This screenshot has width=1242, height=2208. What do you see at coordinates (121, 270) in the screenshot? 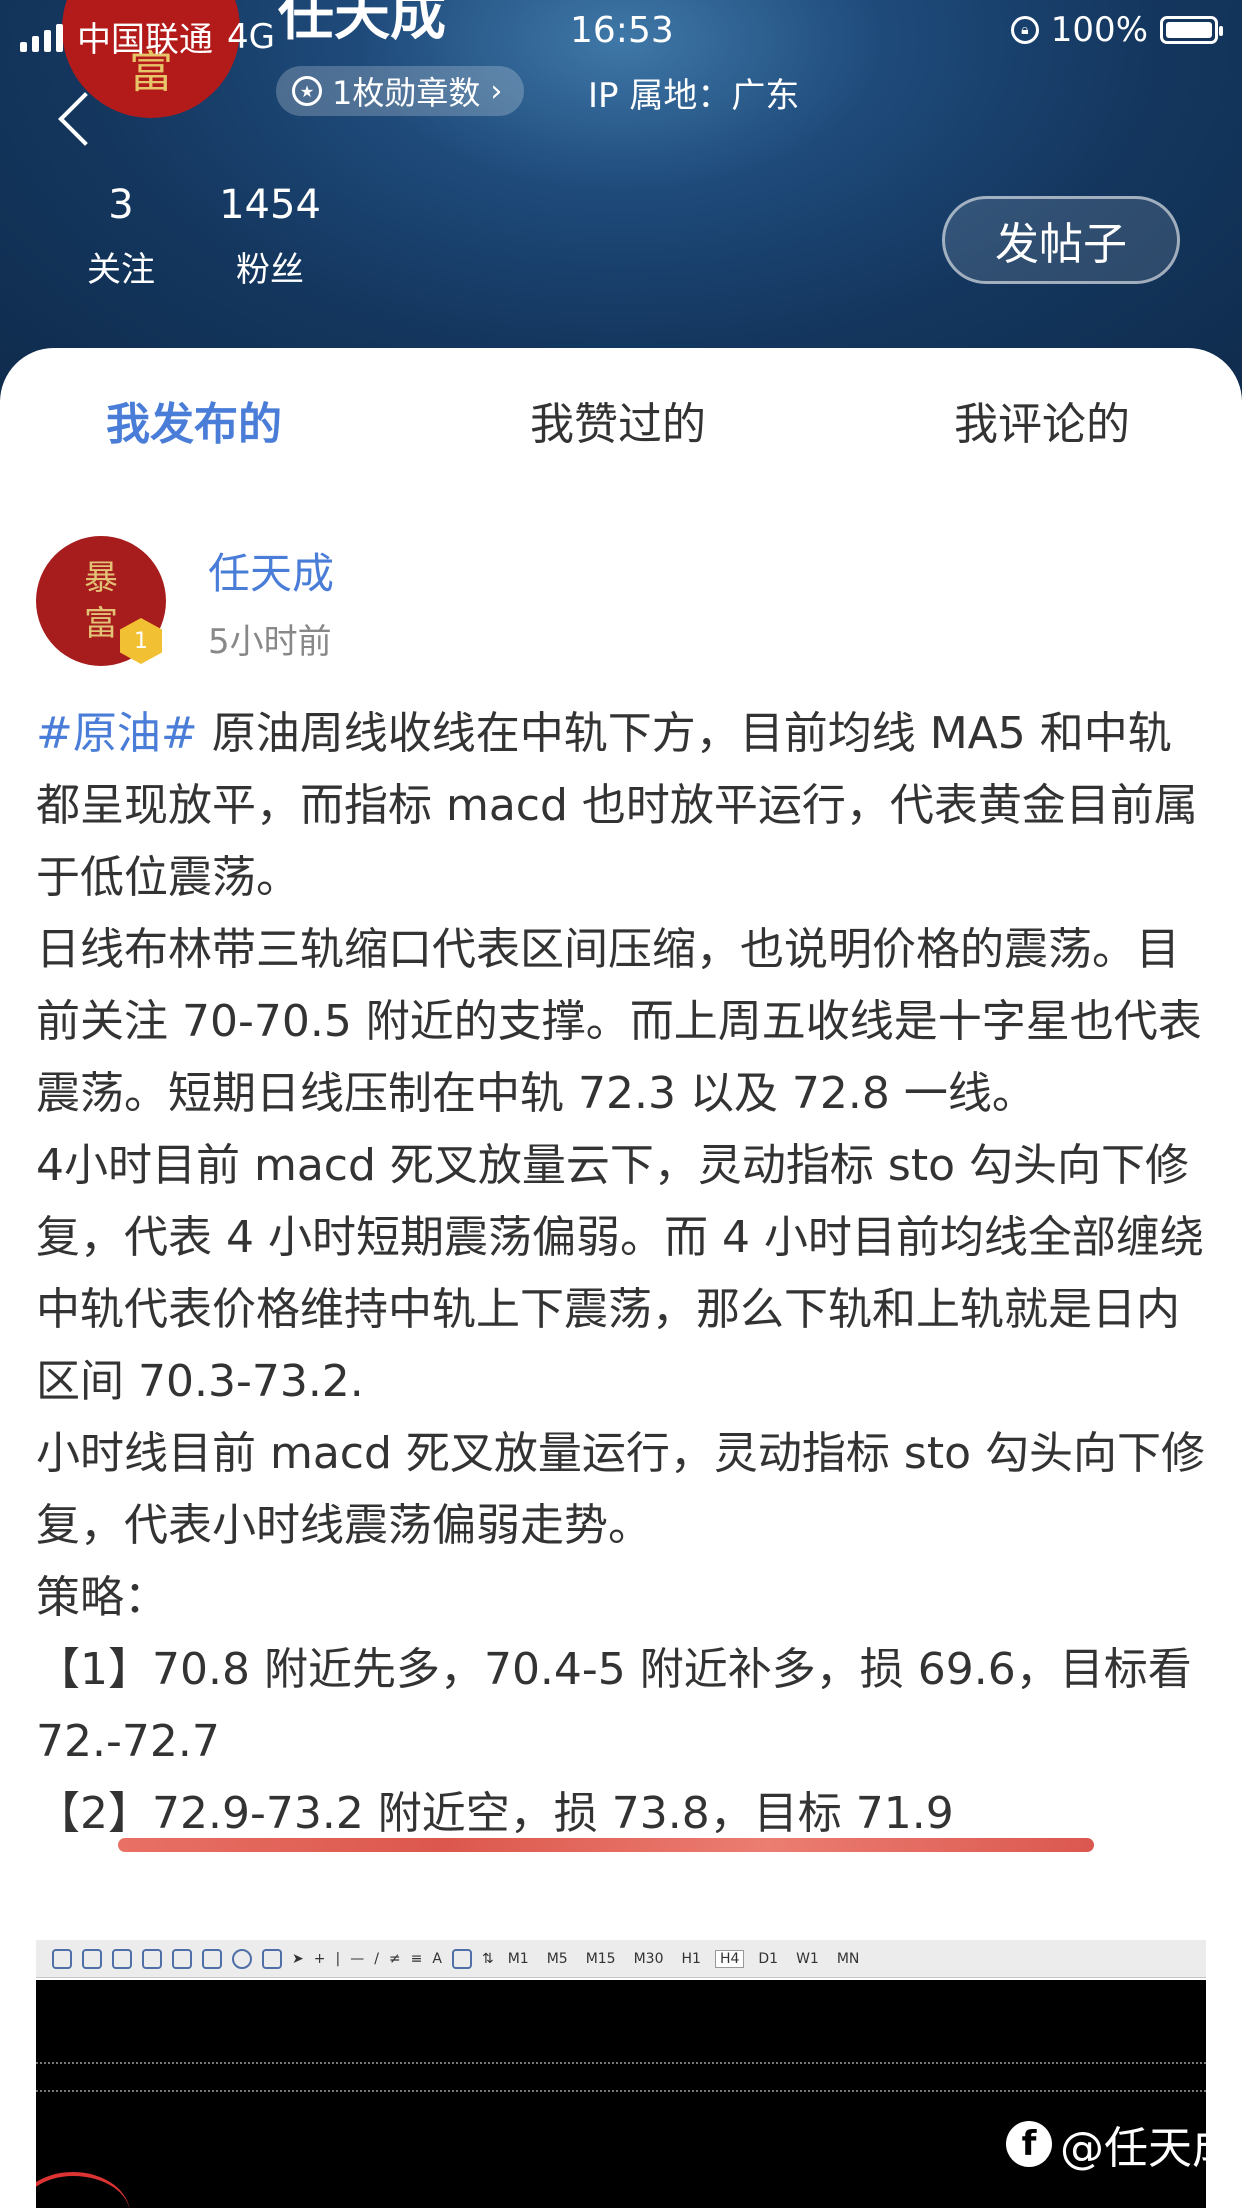
I see `following-label: 关注` at bounding box center [121, 270].